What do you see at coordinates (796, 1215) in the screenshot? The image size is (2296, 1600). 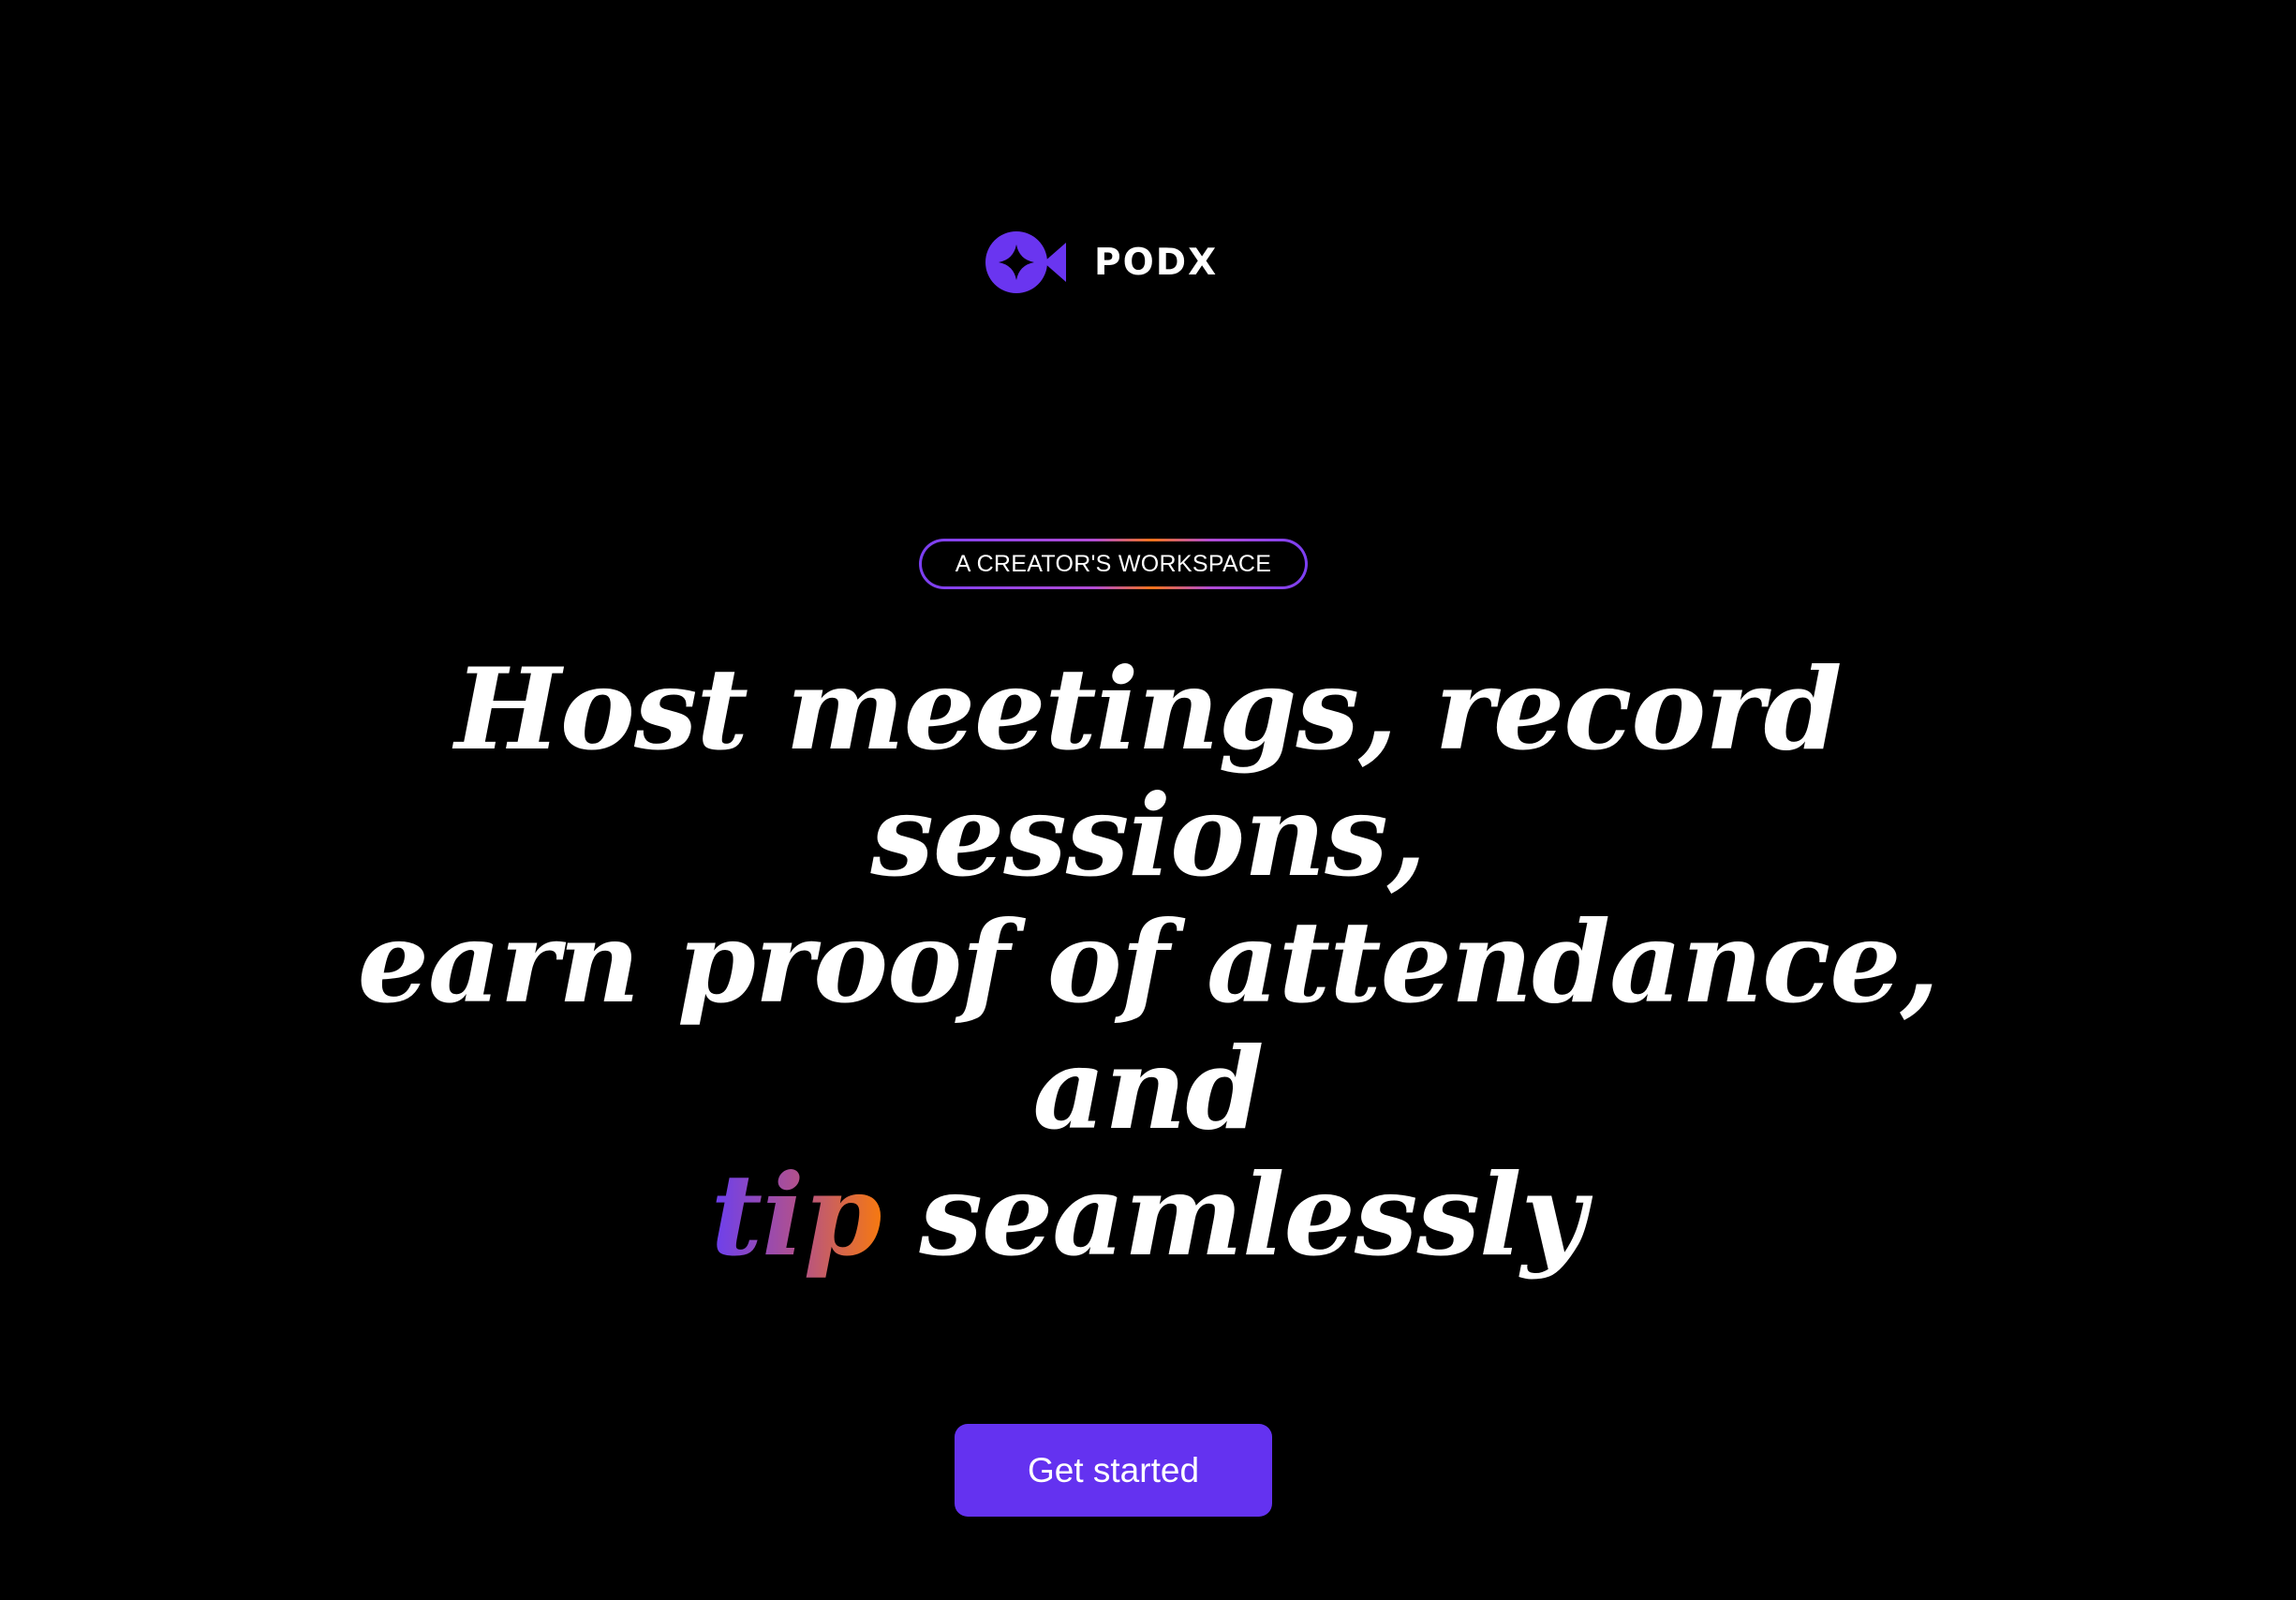 I see `headline-accent-word: tip` at bounding box center [796, 1215].